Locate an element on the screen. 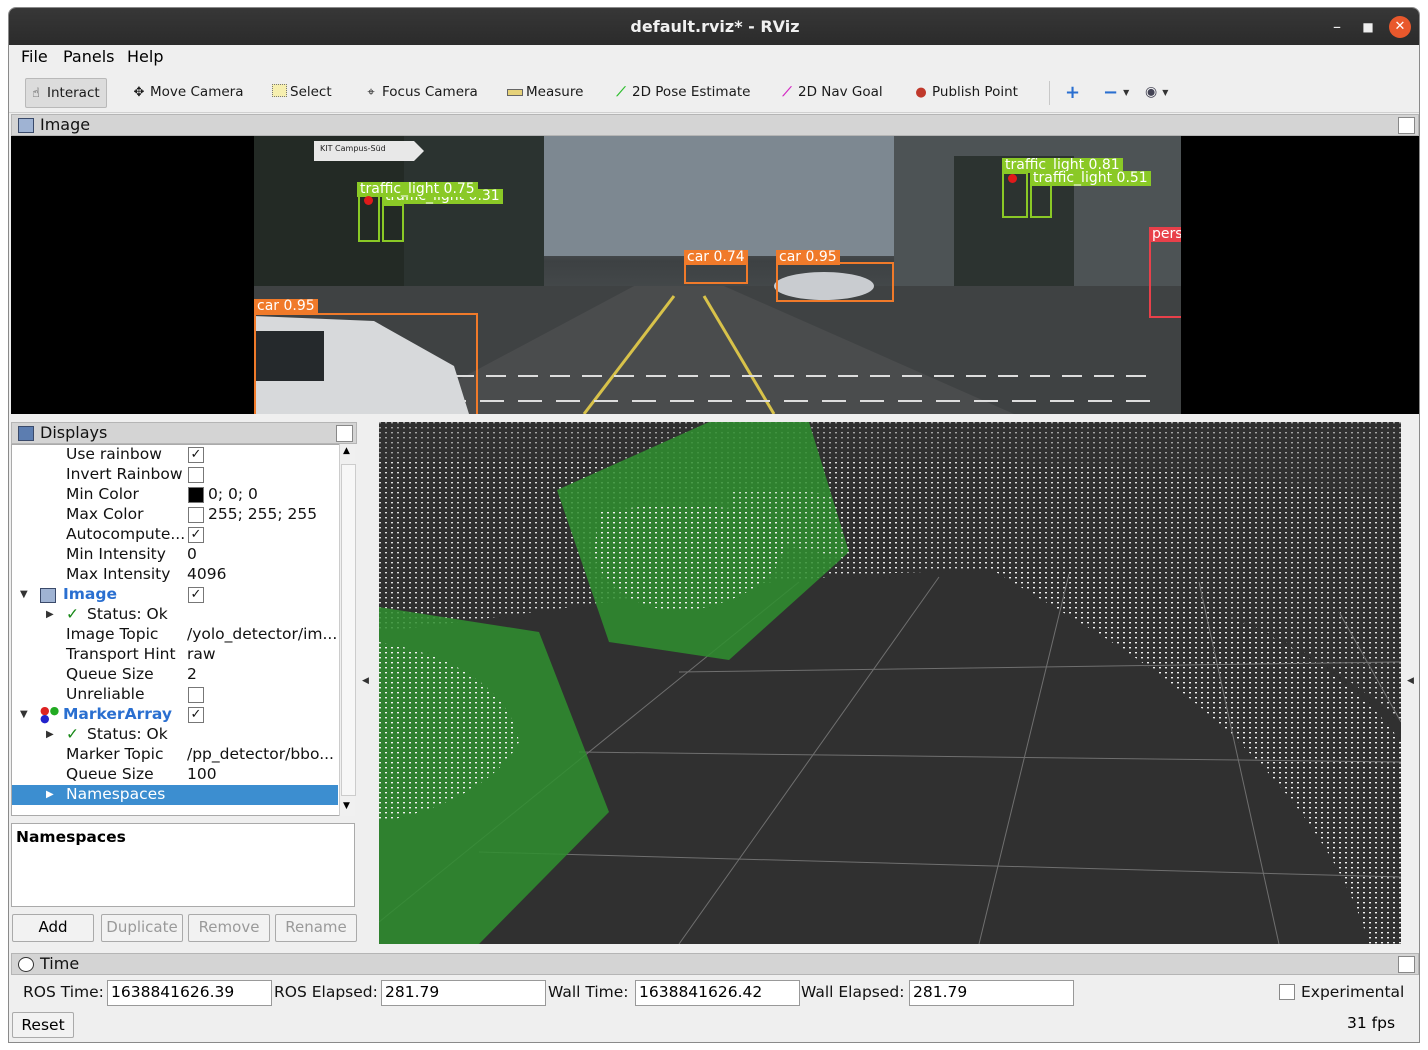 This screenshot has width=1428, height=1050. minus-icon: − ▼ is located at coordinates (1116, 92).